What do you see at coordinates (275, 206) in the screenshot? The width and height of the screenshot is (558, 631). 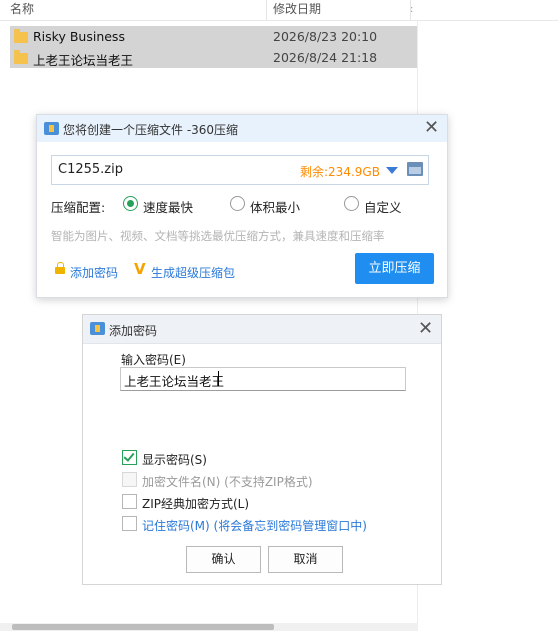 I see `option-smallest-label: 体积最小` at bounding box center [275, 206].